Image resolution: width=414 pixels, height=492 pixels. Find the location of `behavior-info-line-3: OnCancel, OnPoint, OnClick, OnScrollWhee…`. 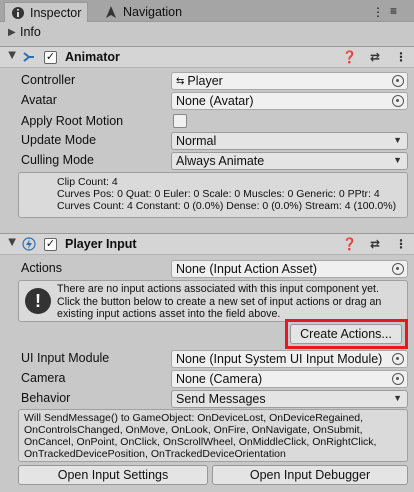

behavior-info-line-3: OnCancel, OnPoint, OnClick, OnScrollWhee… is located at coordinates (200, 442).